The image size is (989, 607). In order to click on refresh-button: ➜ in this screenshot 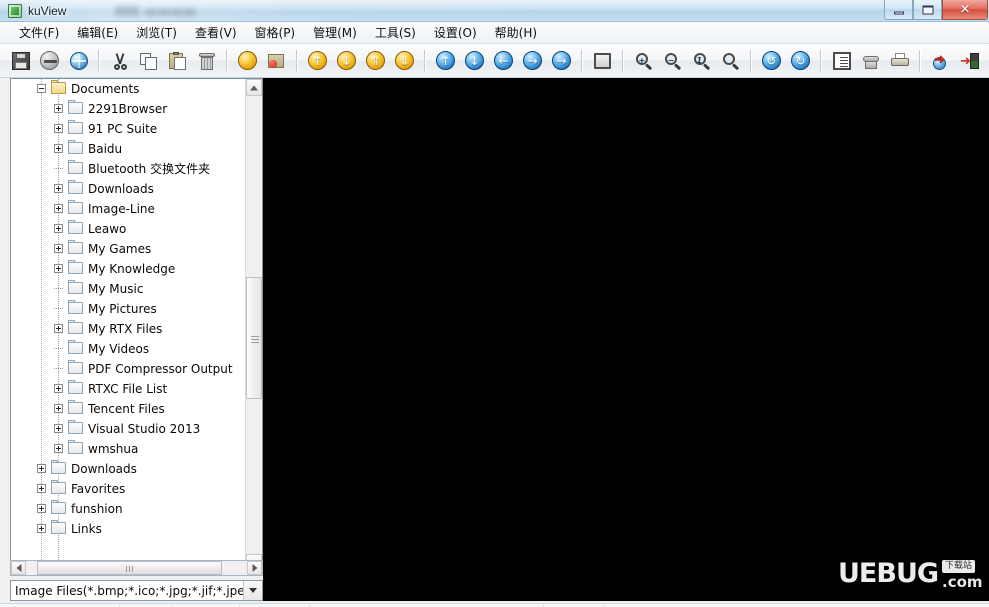, I will do `click(940, 60)`.